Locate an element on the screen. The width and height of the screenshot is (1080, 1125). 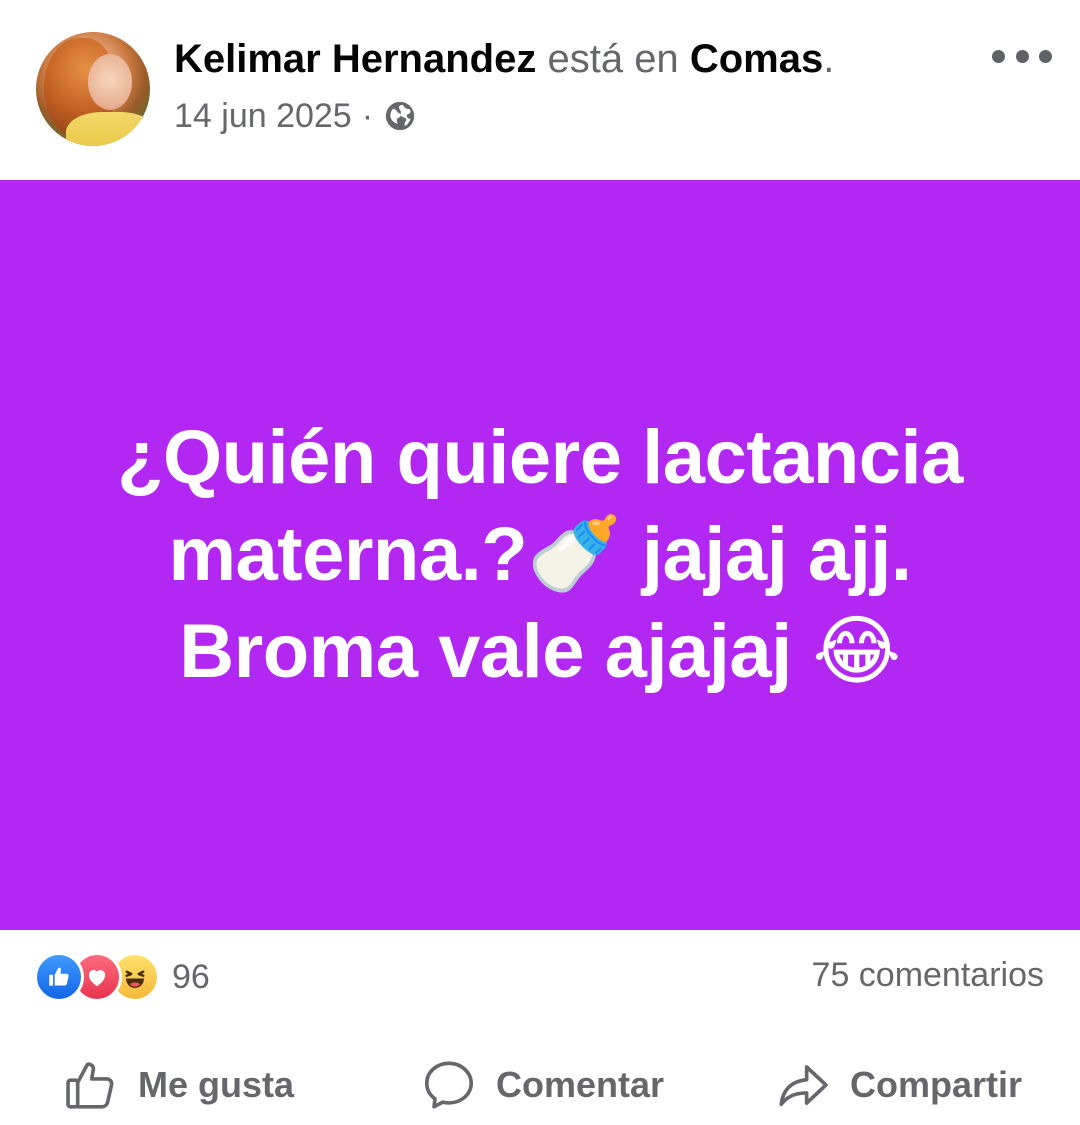
share-button: Compartir is located at coordinates (898, 1085).